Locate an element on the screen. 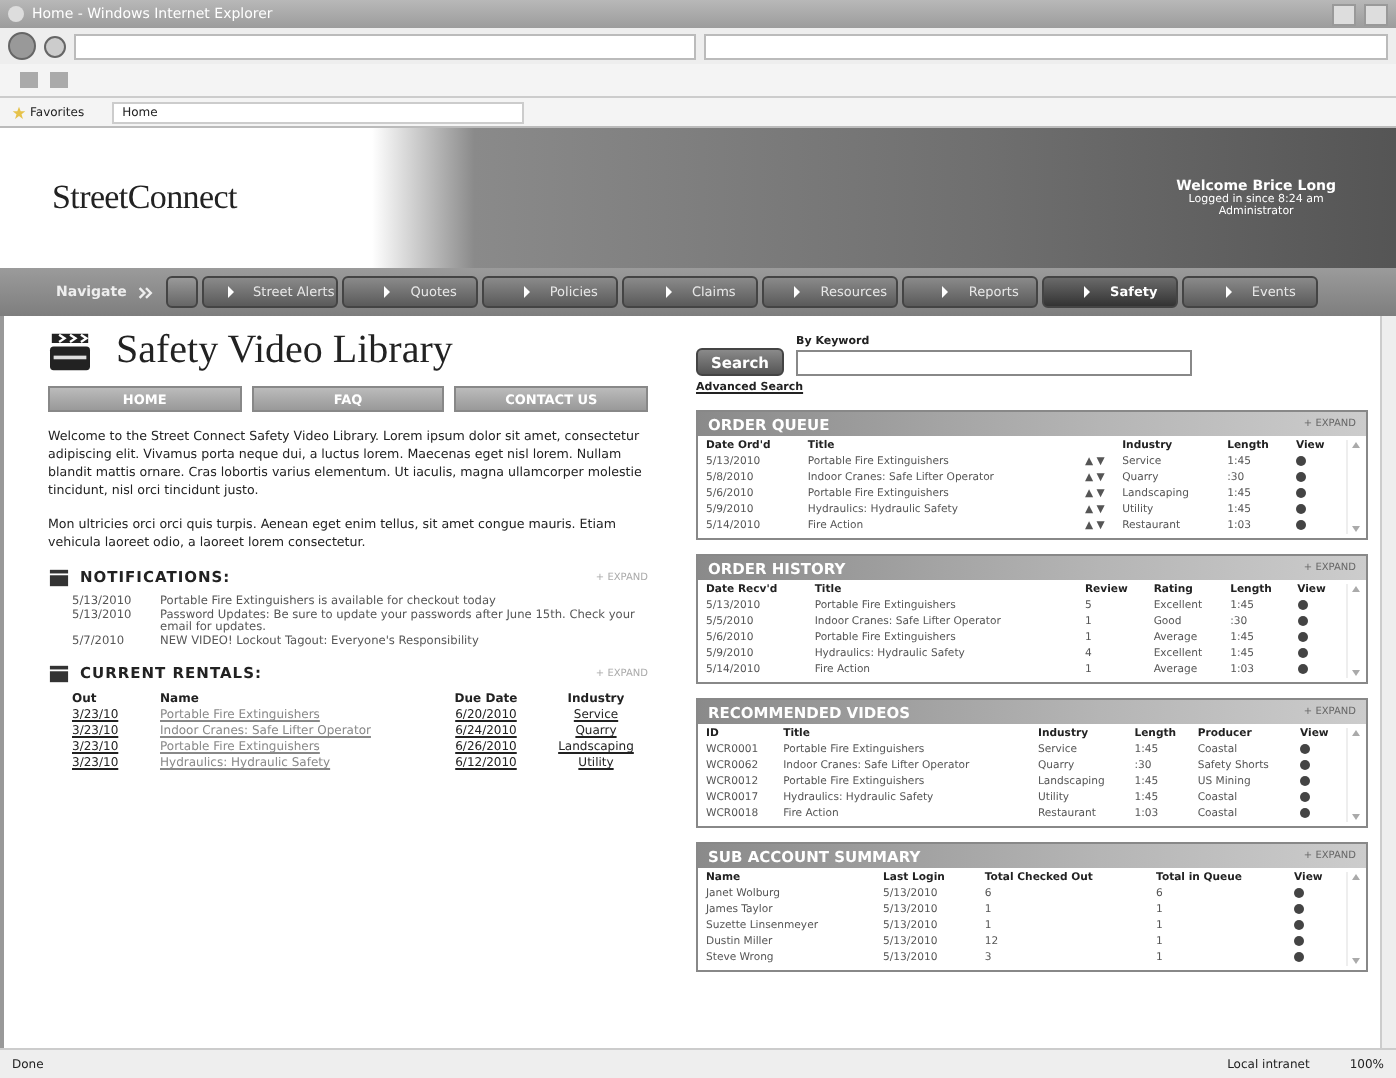 Image resolution: width=1396 pixels, height=1078 pixels. browser-icon is located at coordinates (16, 14).